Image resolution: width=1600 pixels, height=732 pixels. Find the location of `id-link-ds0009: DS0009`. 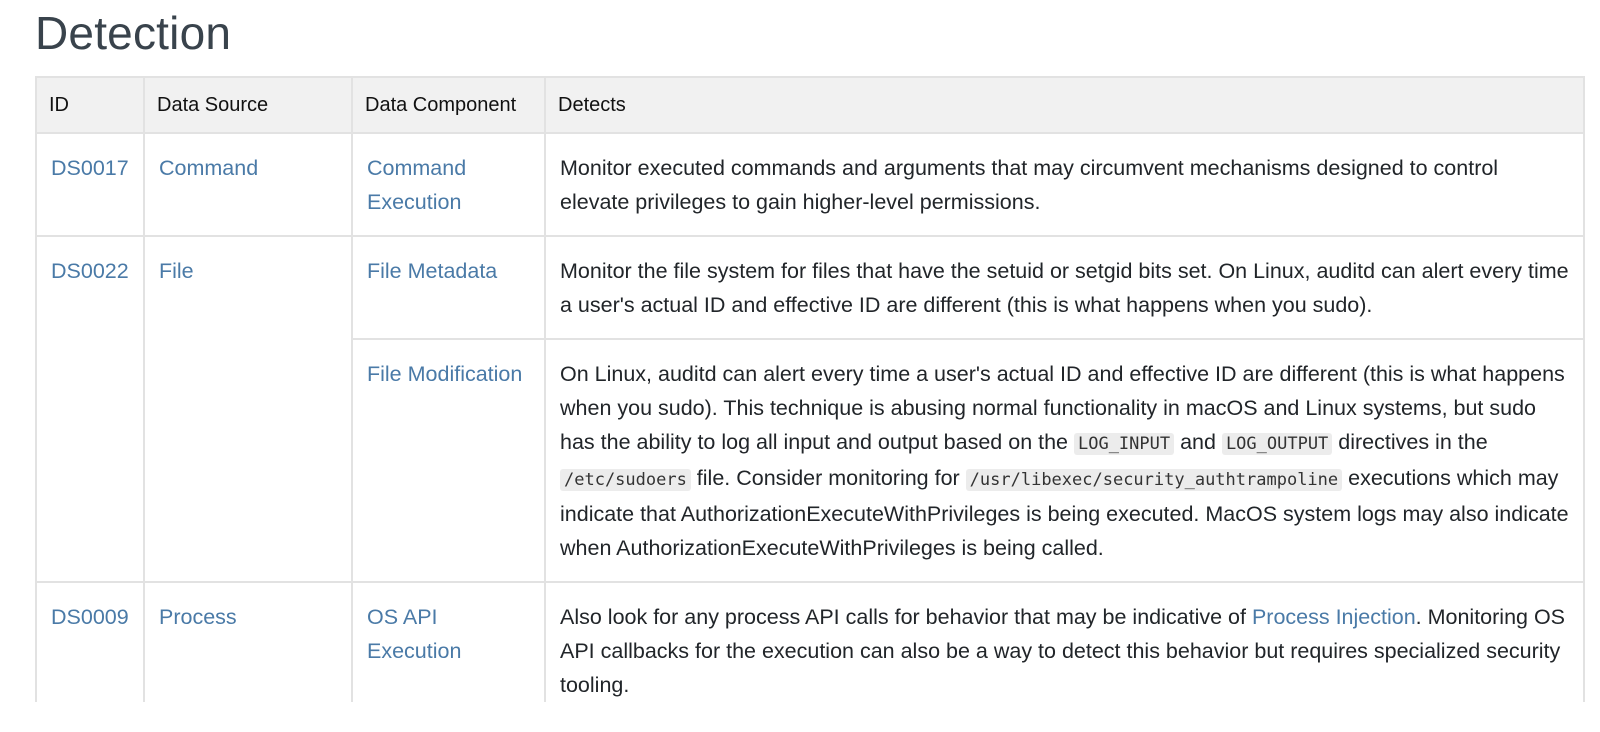

id-link-ds0009: DS0009 is located at coordinates (90, 617).